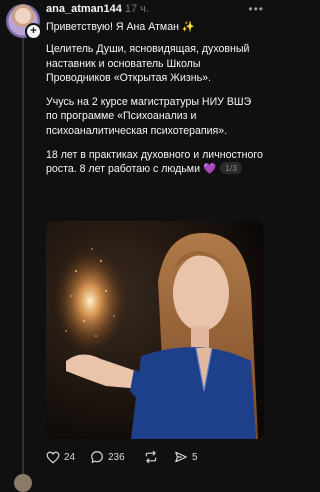 This screenshot has width=320, height=492. What do you see at coordinates (33, 31) in the screenshot?
I see `follow-plus-icon: +` at bounding box center [33, 31].